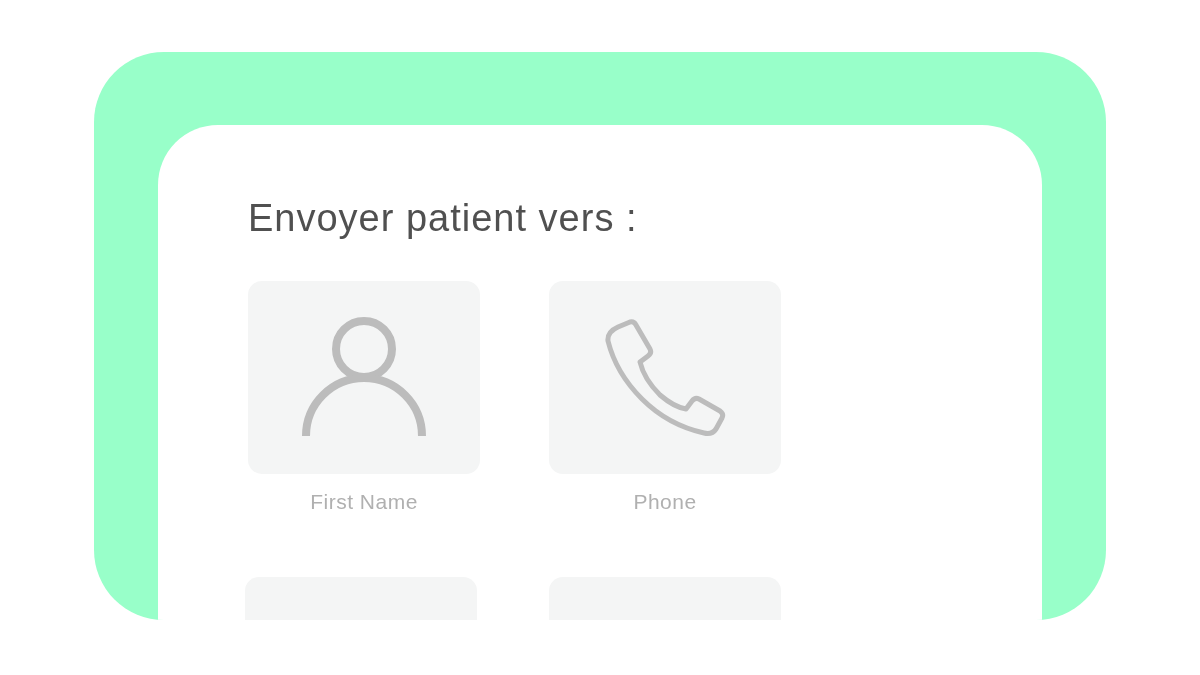 The width and height of the screenshot is (1200, 675). What do you see at coordinates (364, 502) in the screenshot?
I see `option-label: First Name` at bounding box center [364, 502].